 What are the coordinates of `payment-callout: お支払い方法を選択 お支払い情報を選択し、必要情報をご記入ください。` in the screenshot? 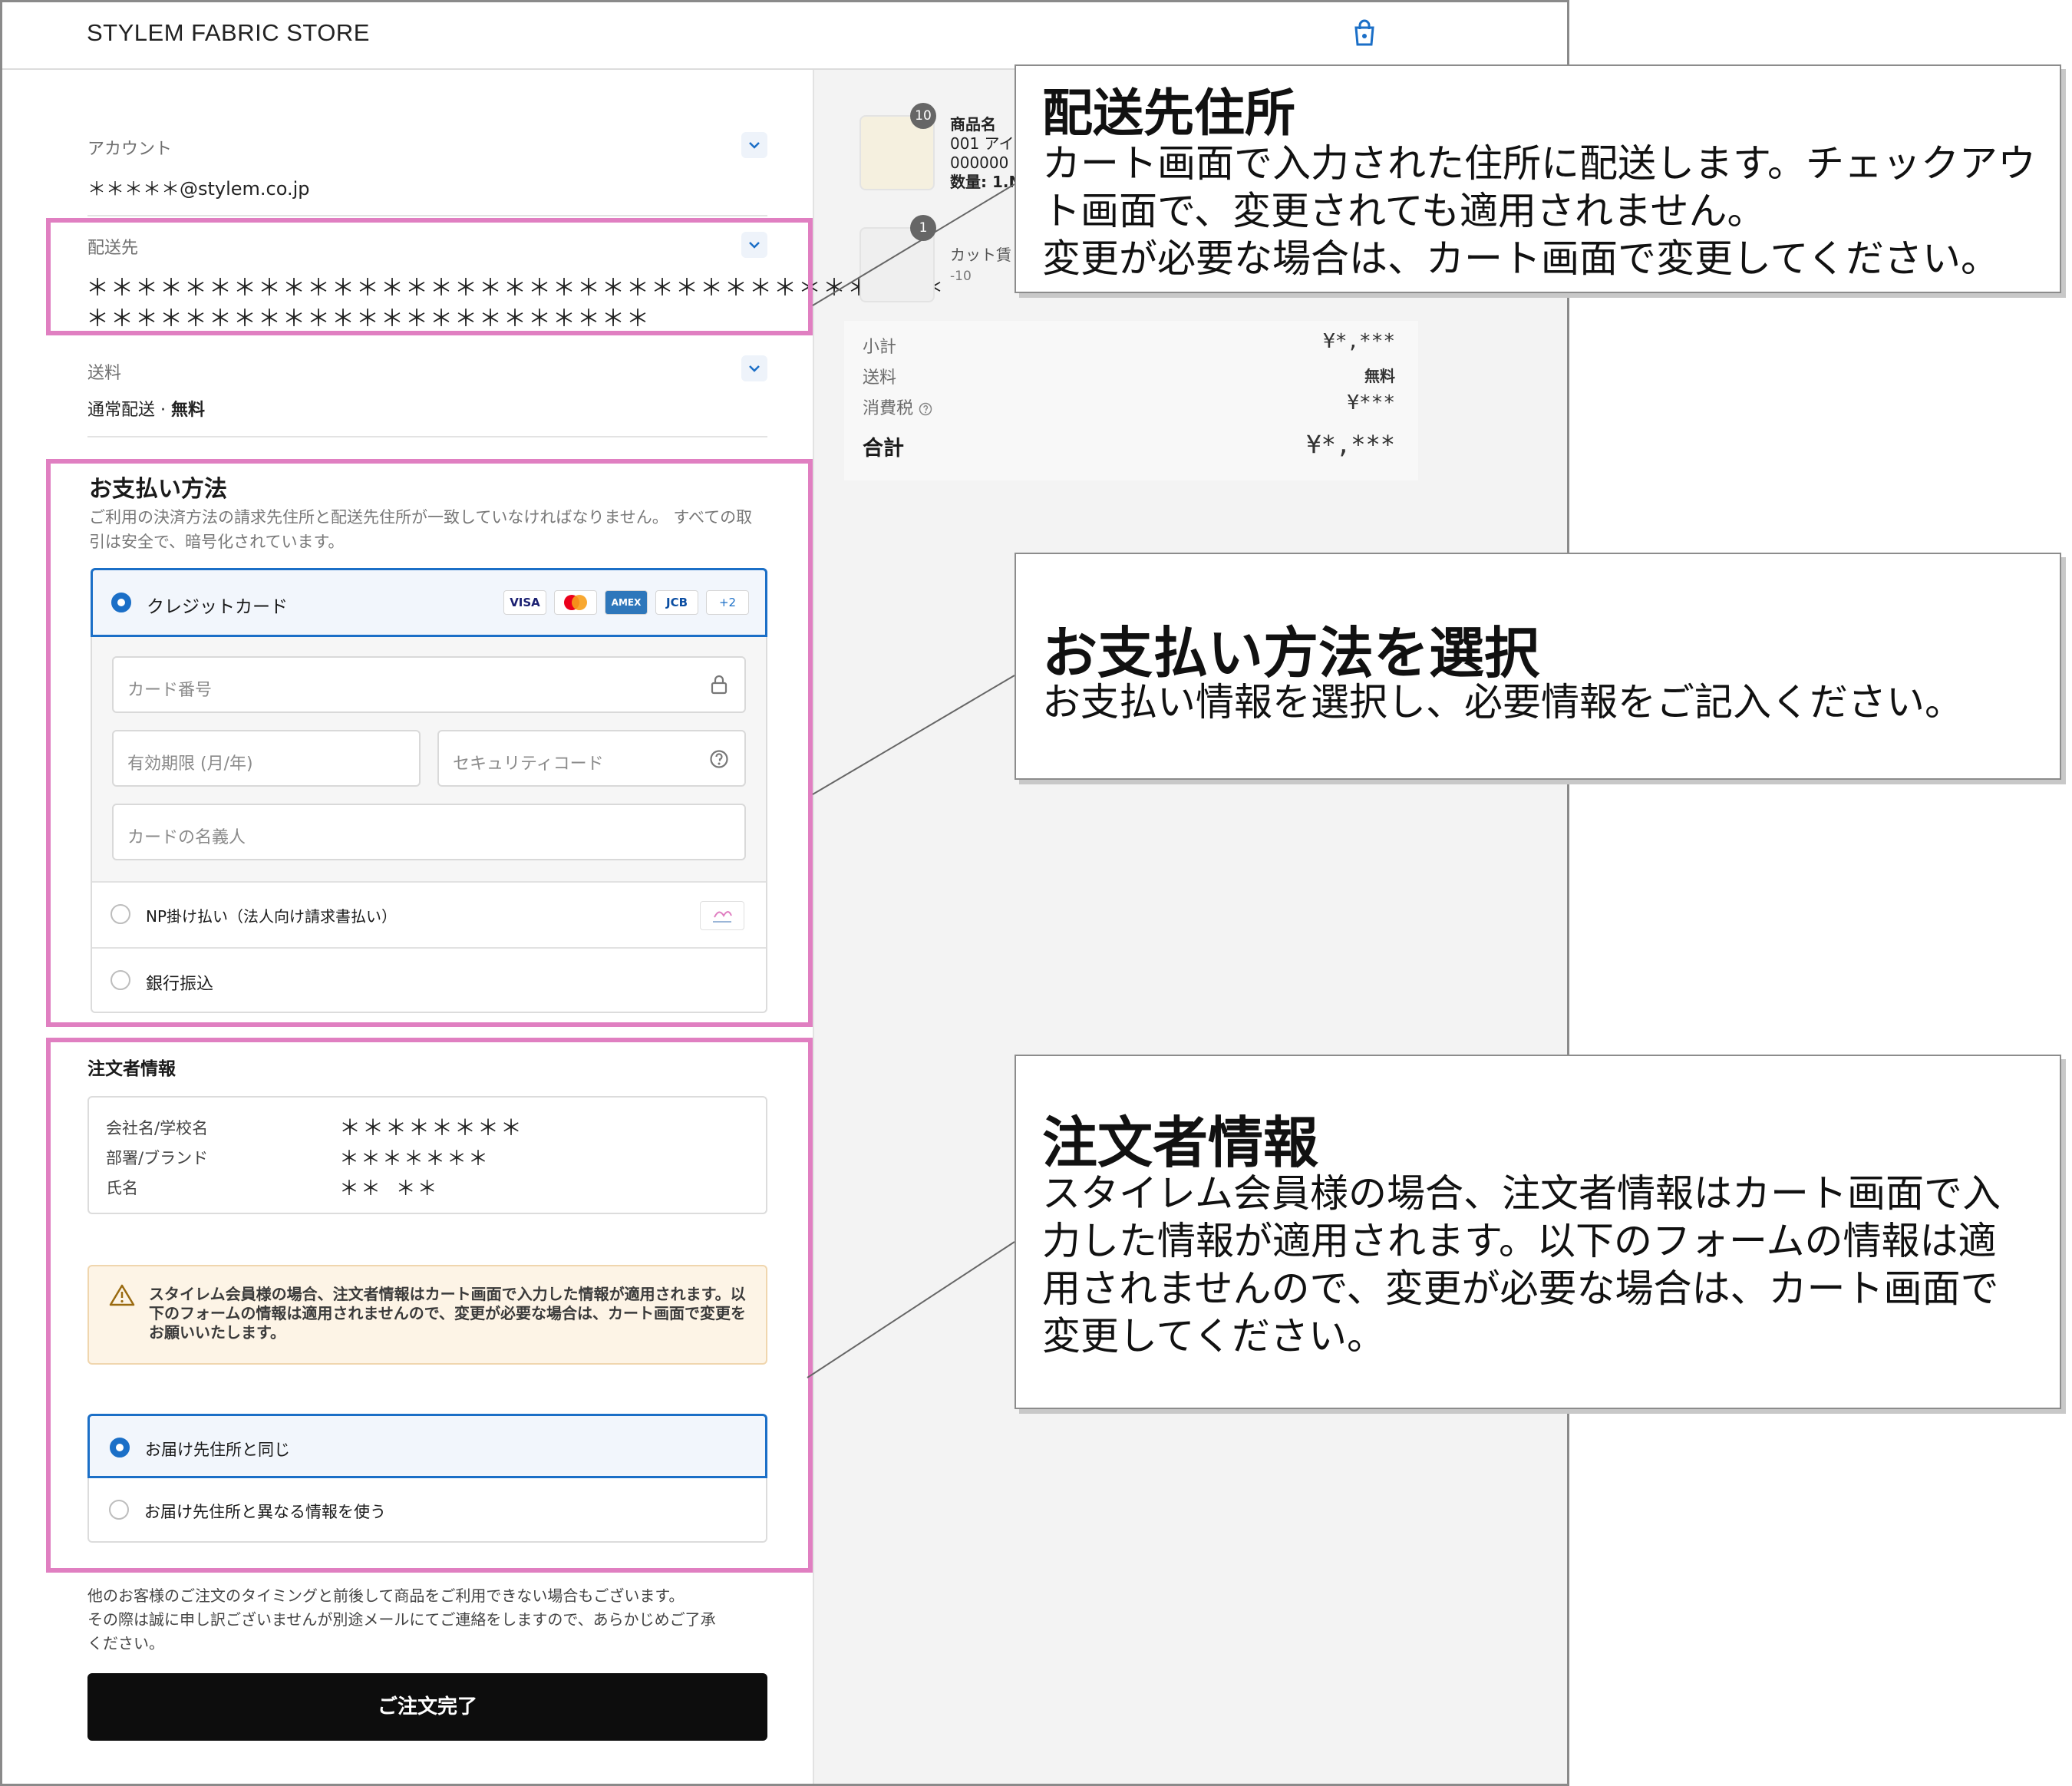 It's located at (1538, 666).